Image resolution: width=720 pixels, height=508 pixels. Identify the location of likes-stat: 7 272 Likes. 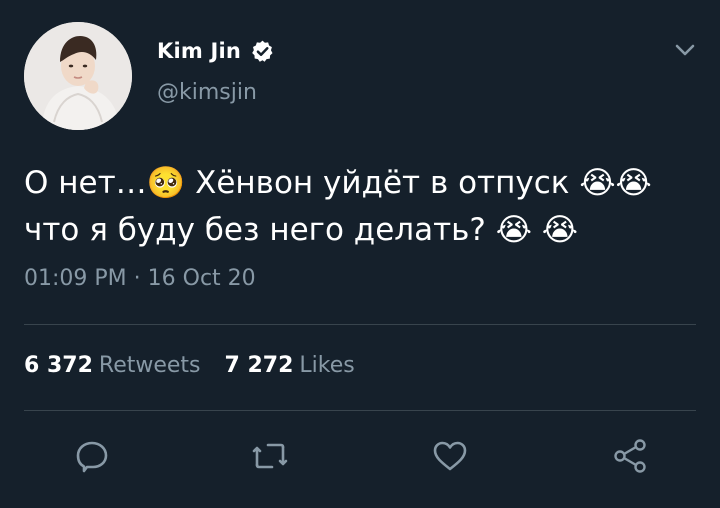
(290, 365).